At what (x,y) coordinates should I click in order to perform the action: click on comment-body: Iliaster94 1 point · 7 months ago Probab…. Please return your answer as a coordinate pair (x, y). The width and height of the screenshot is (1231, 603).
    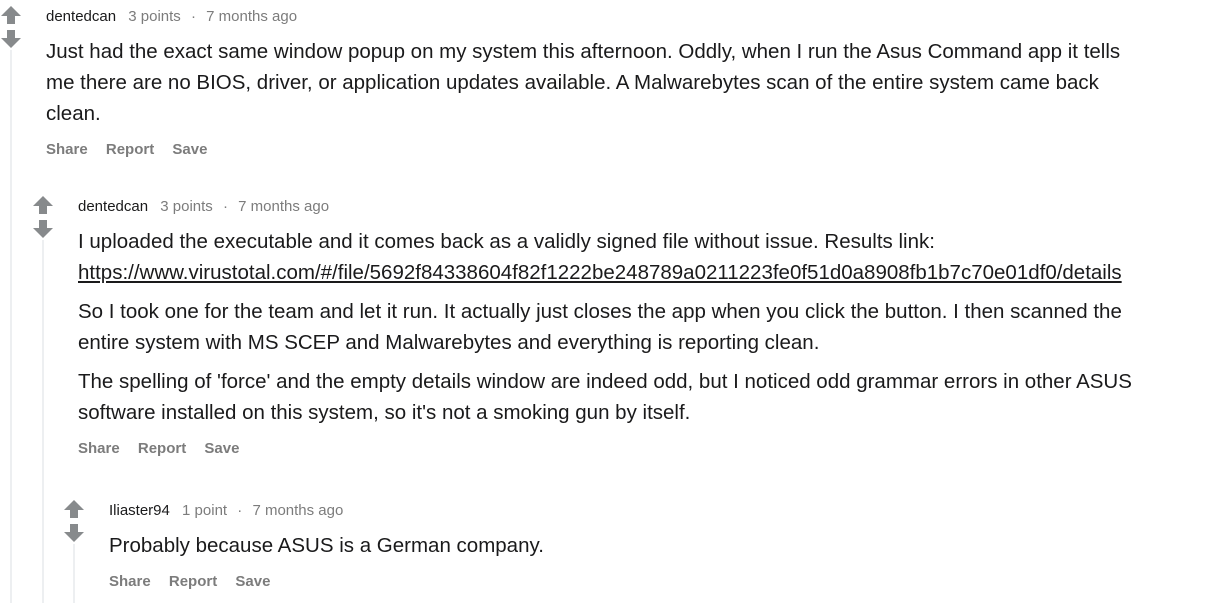
    Looking at the image, I should click on (667, 542).